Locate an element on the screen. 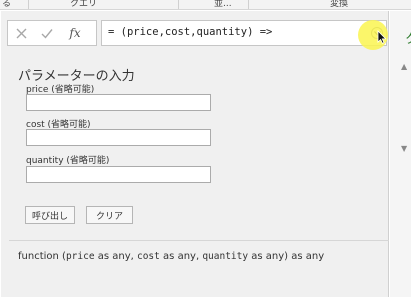 The height and width of the screenshot is (297, 411). x-icon is located at coordinates (21, 33).